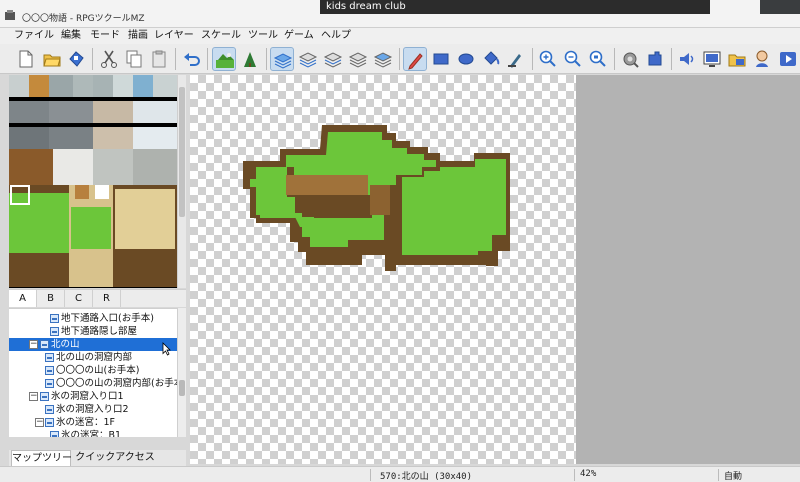 This screenshot has height=482, width=800. I want to click on tree-row-label: 氷の洞窟入り口1, so click(87, 396).